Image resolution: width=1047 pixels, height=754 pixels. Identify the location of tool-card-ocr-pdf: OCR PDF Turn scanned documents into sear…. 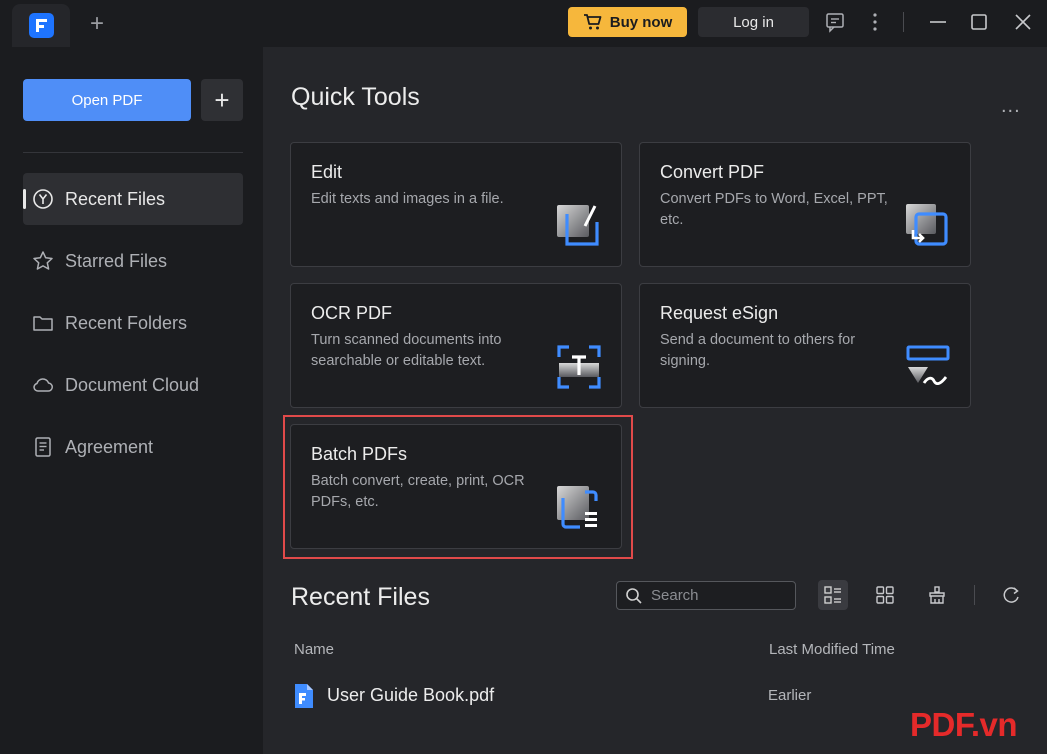
(456, 345).